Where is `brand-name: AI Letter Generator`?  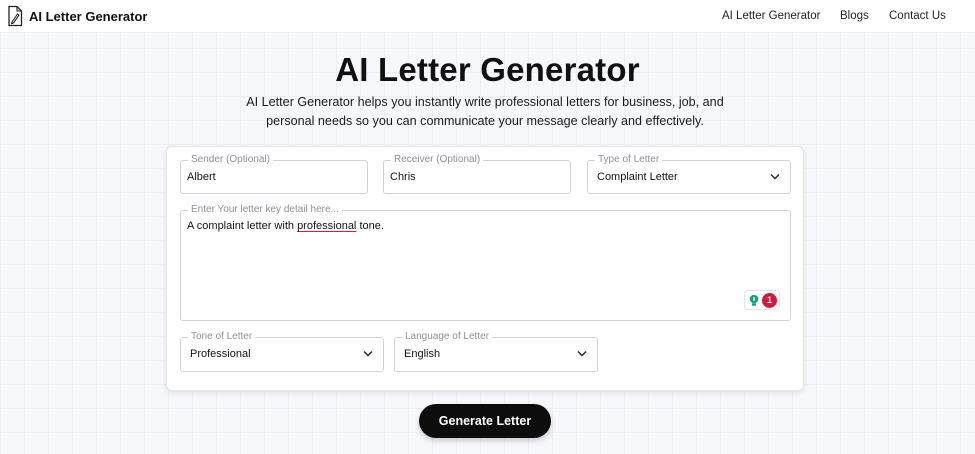 brand-name: AI Letter Generator is located at coordinates (88, 16).